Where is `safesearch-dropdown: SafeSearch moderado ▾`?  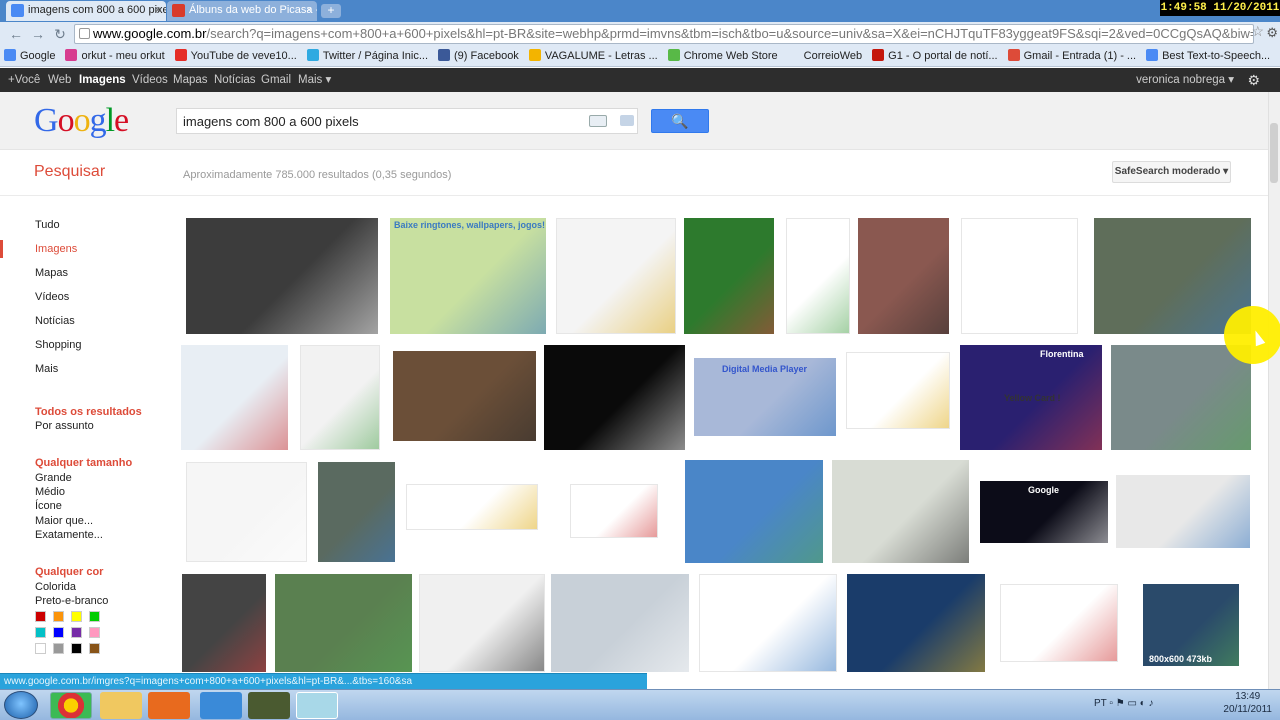 safesearch-dropdown: SafeSearch moderado ▾ is located at coordinates (1171, 172).